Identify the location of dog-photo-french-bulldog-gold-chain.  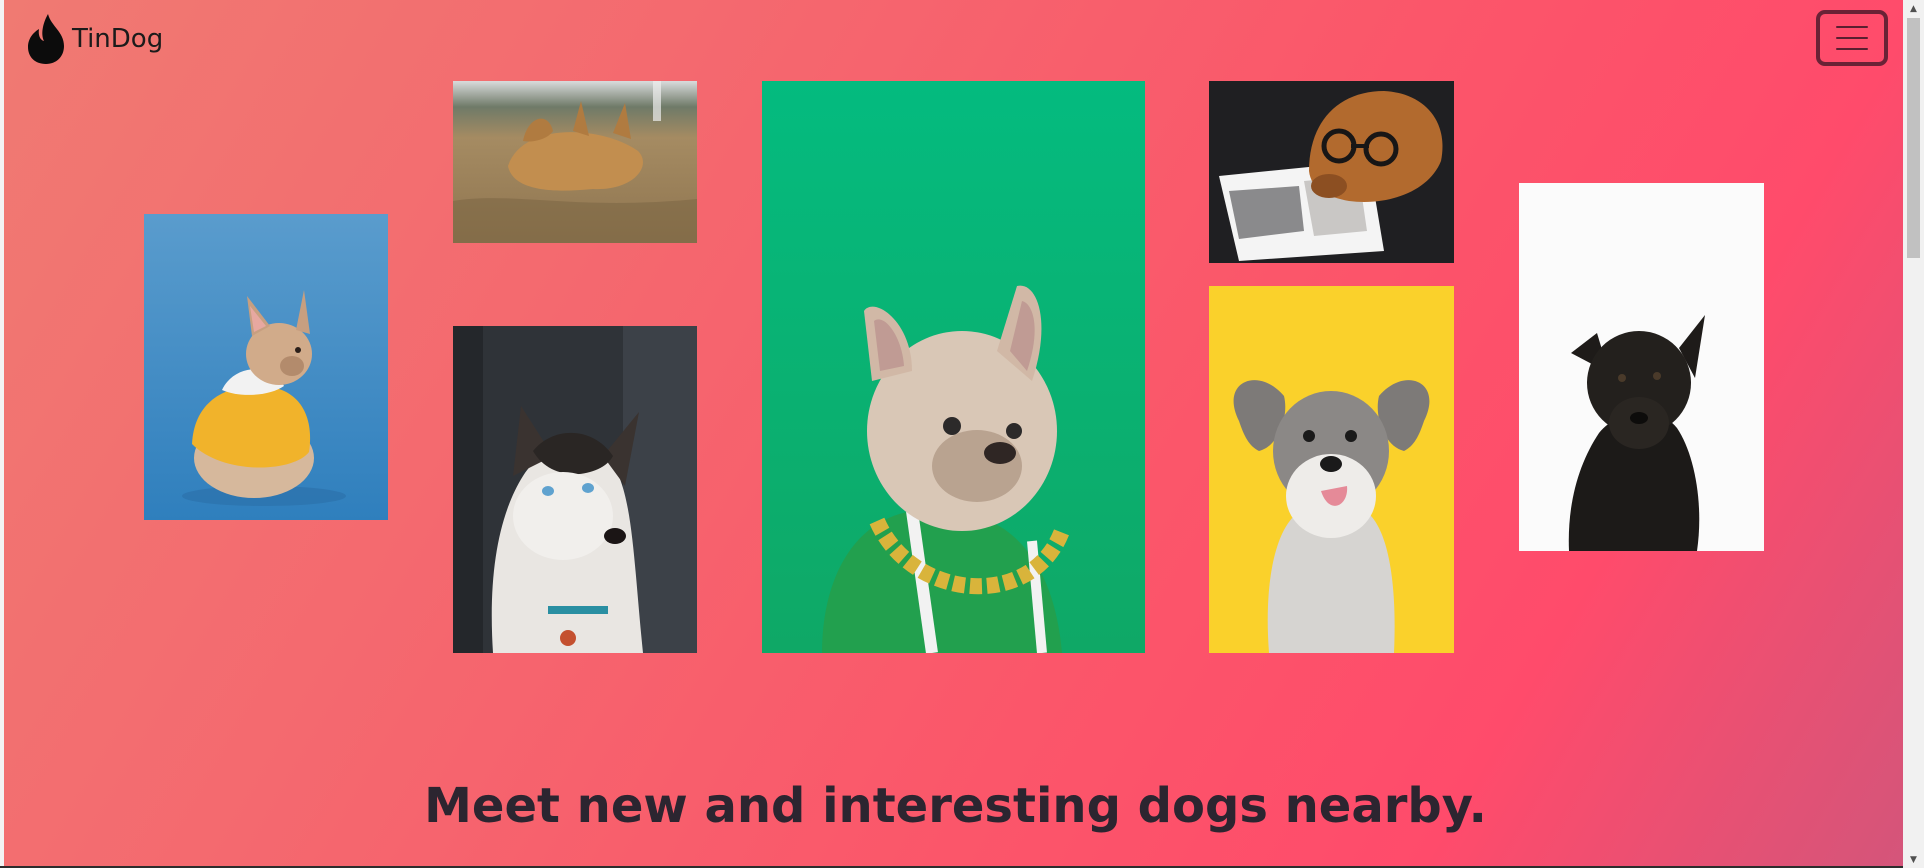
(953, 367).